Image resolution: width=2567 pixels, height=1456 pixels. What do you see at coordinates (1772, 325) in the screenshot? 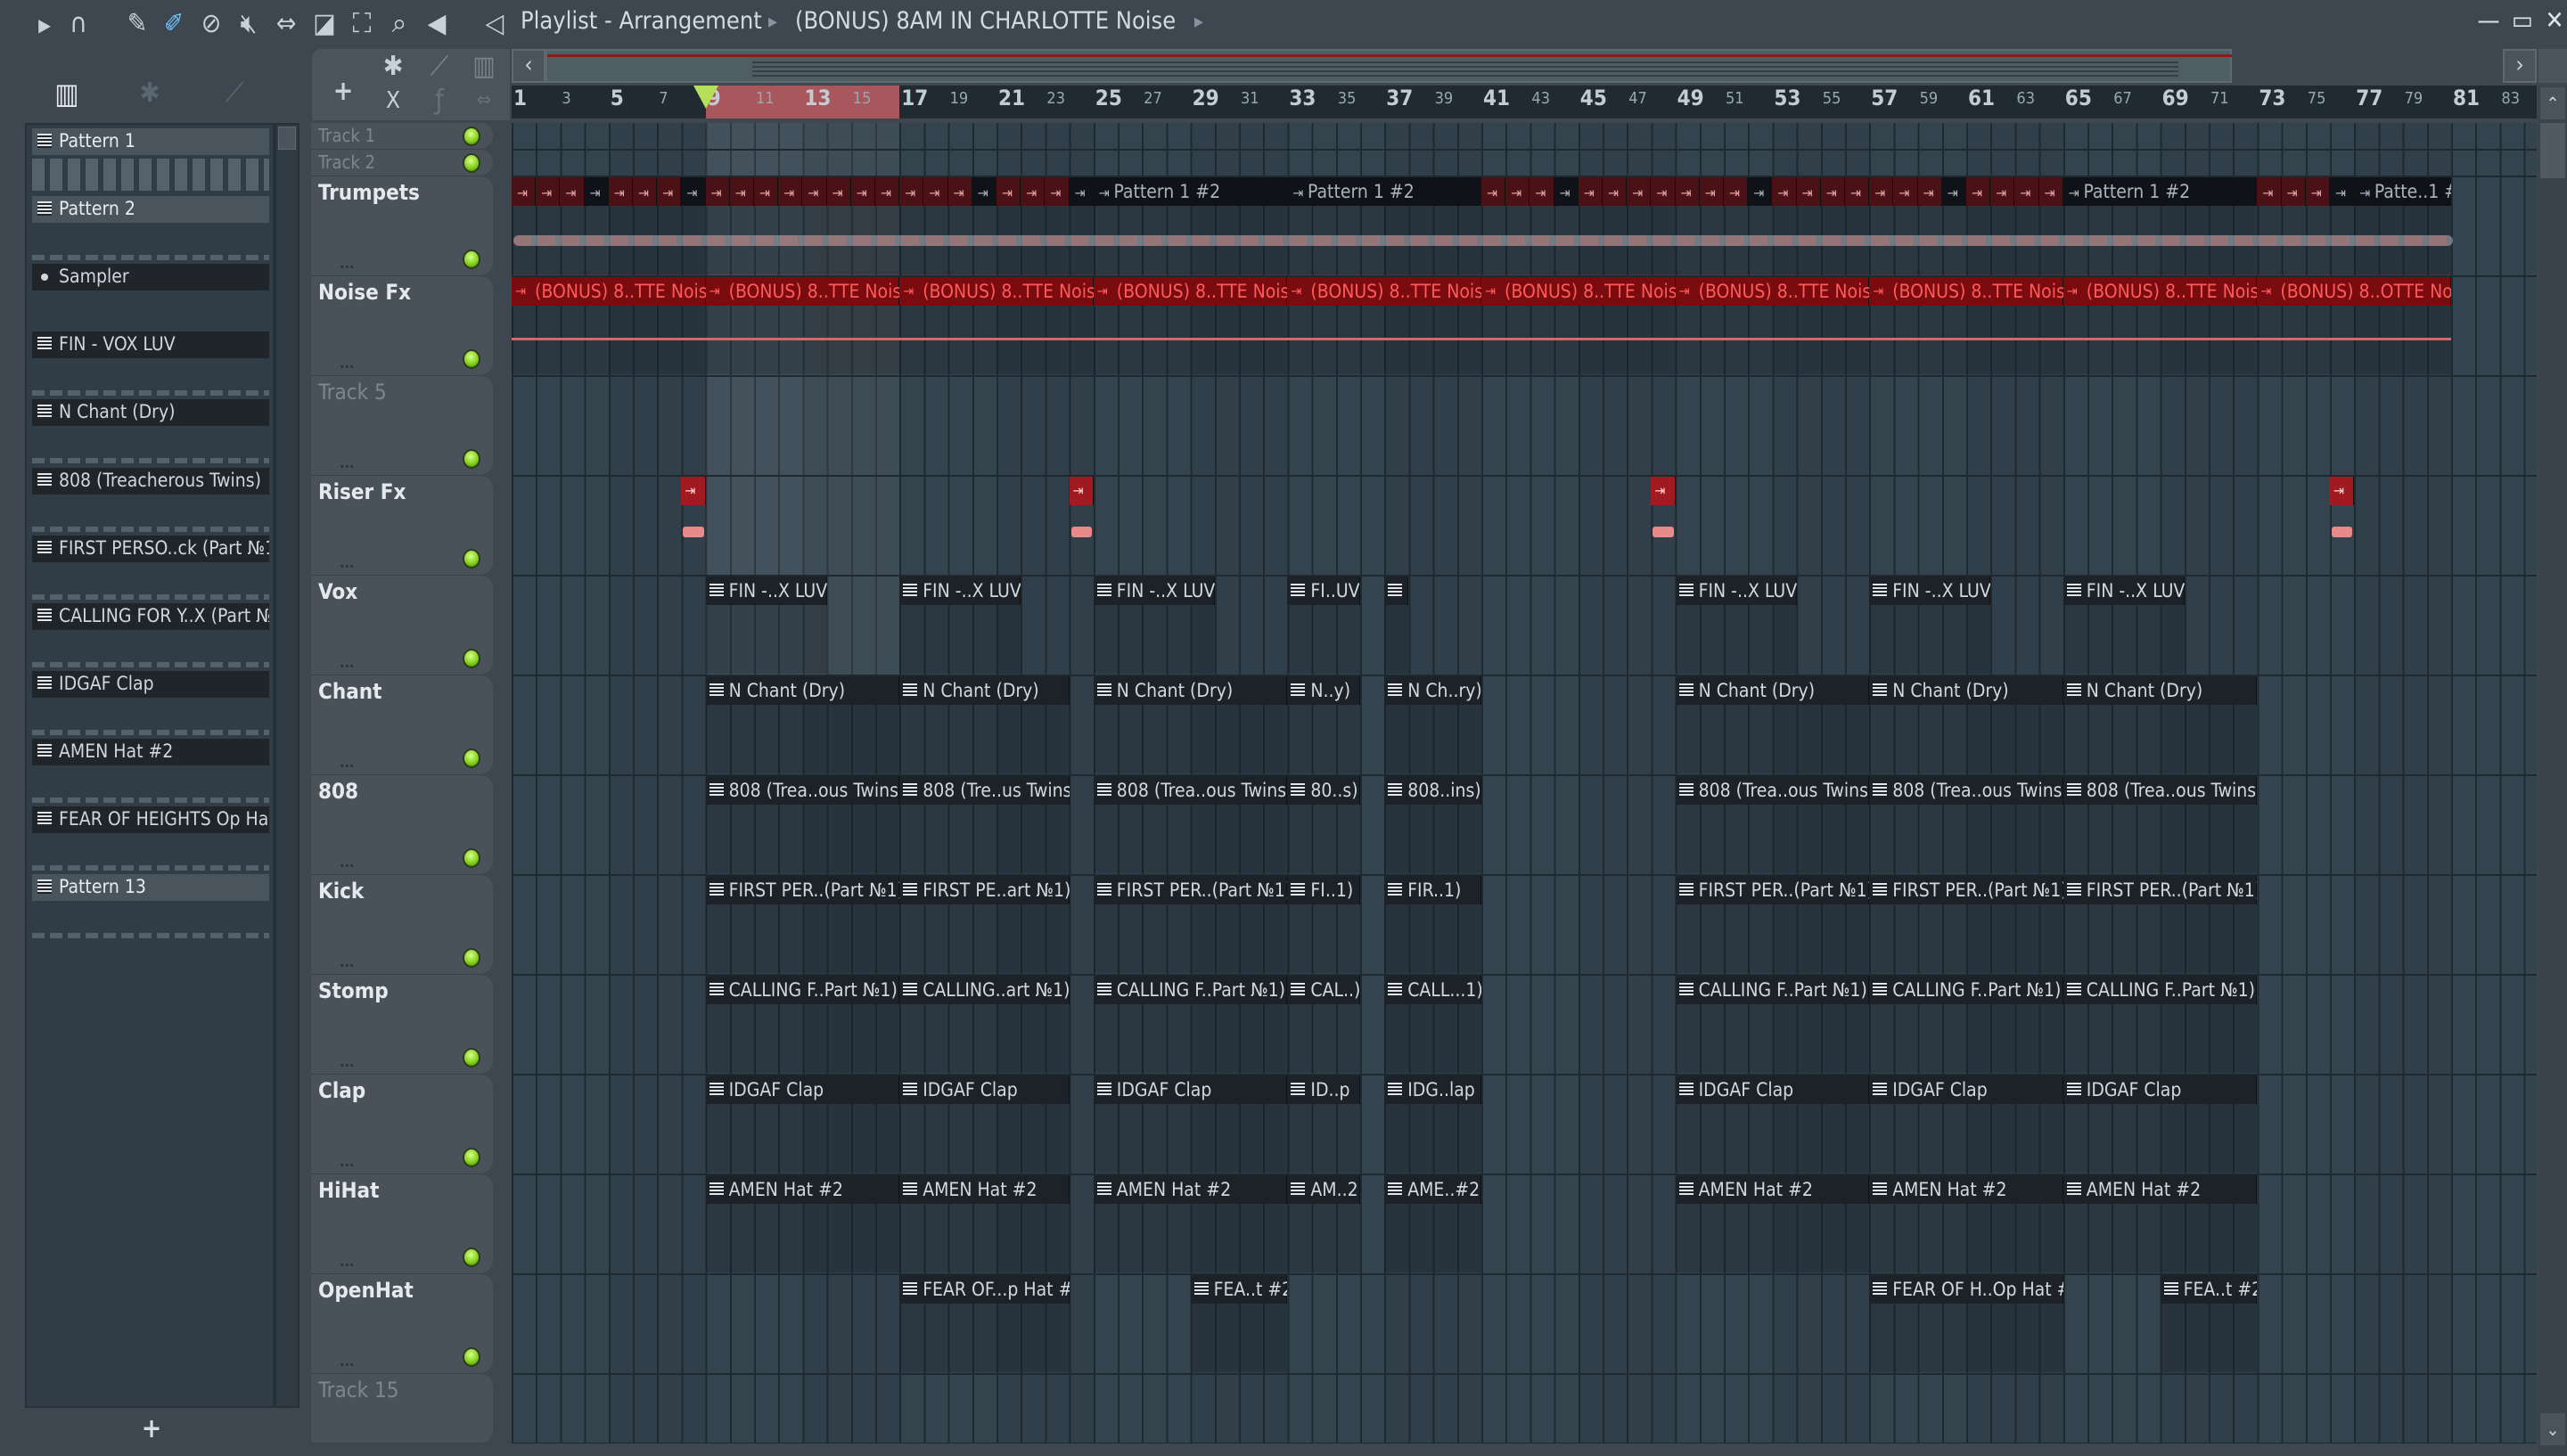
I see `playlist-clip: ⇥ (BONUS) 8..TTE Noise` at bounding box center [1772, 325].